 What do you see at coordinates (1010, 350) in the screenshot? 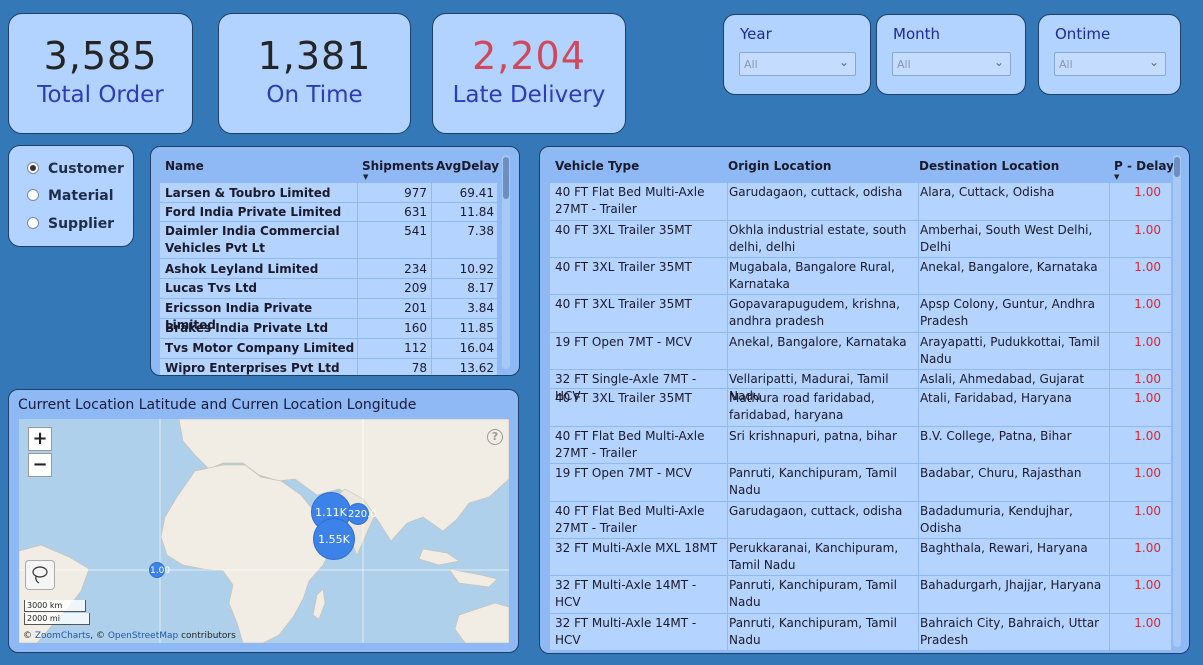
I see `cell-destination: Arayapatti, Pudukkottai, Tamil Nadu` at bounding box center [1010, 350].